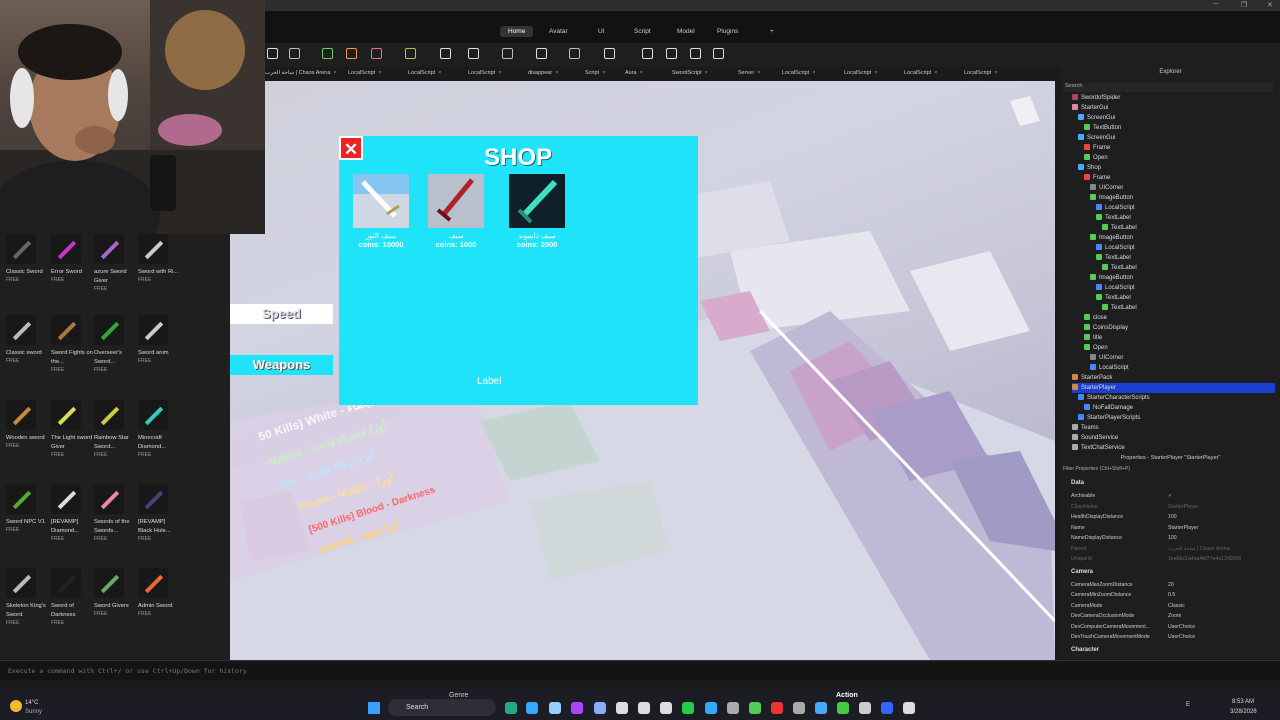 Image resolution: width=1280 pixels, height=720 pixels. What do you see at coordinates (1108, 408) in the screenshot?
I see `explorer-tree-item: NoFallDamage` at bounding box center [1108, 408].